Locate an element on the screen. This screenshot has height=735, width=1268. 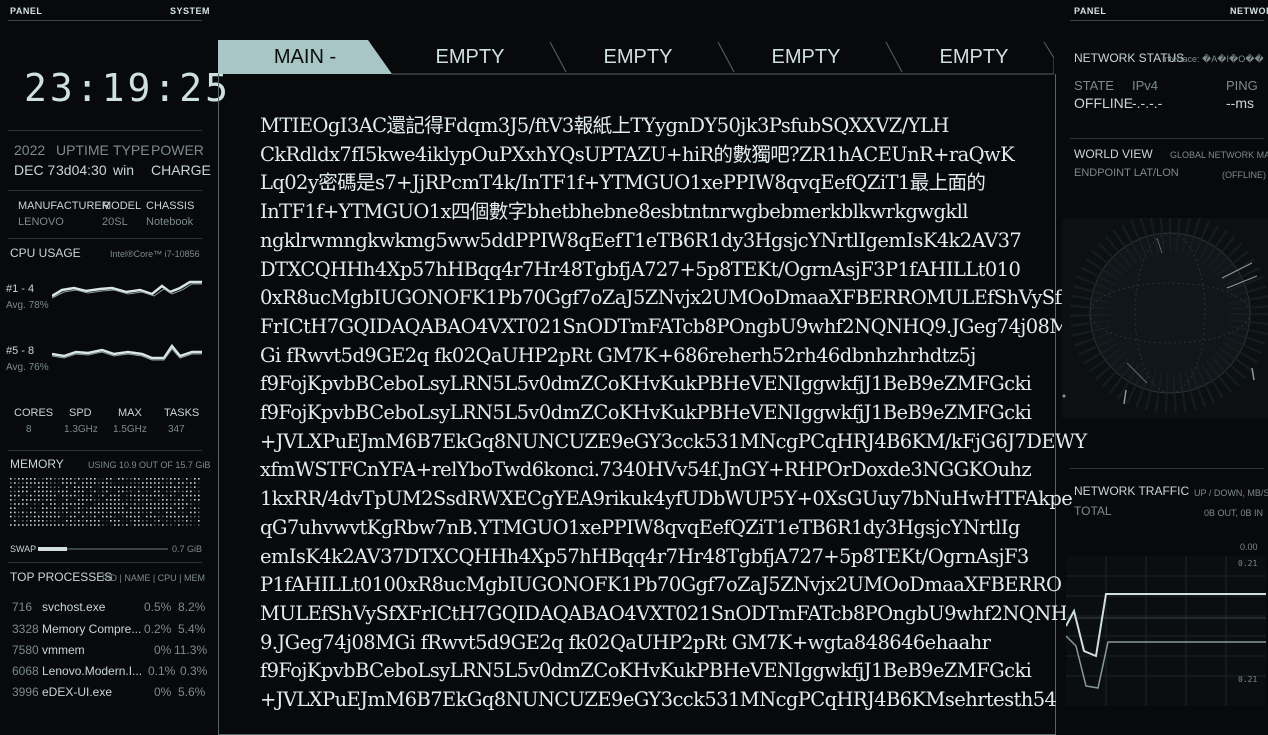
memory-usage: USING 10.9 OUT OF 15.7 GiB is located at coordinates (149, 465).